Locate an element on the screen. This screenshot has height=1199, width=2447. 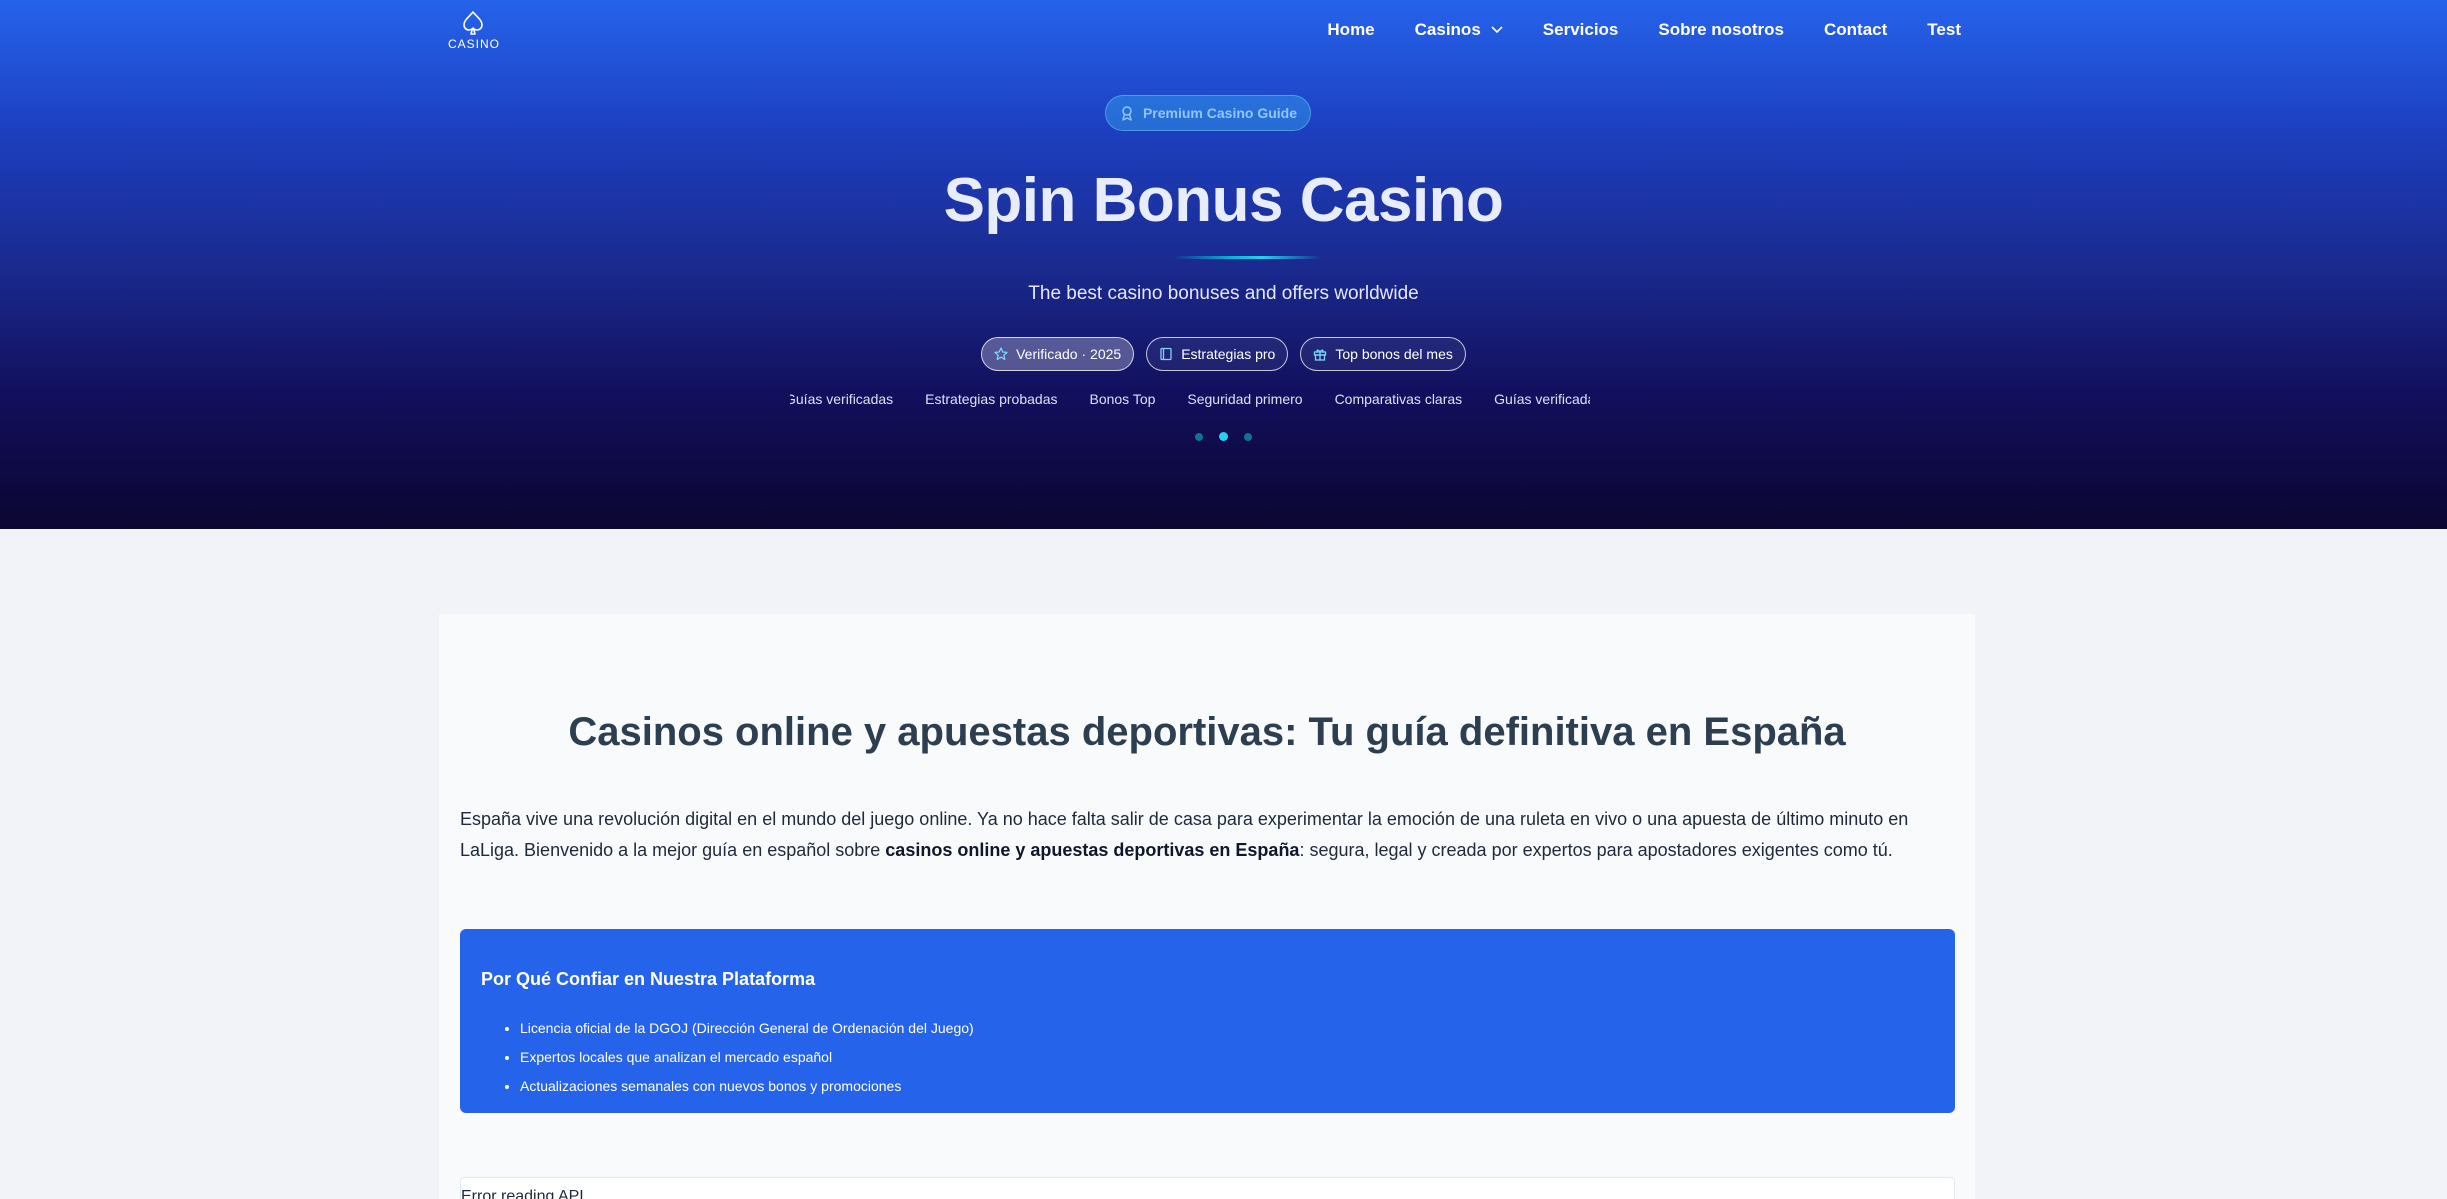
title-underline is located at coordinates (1247, 257).